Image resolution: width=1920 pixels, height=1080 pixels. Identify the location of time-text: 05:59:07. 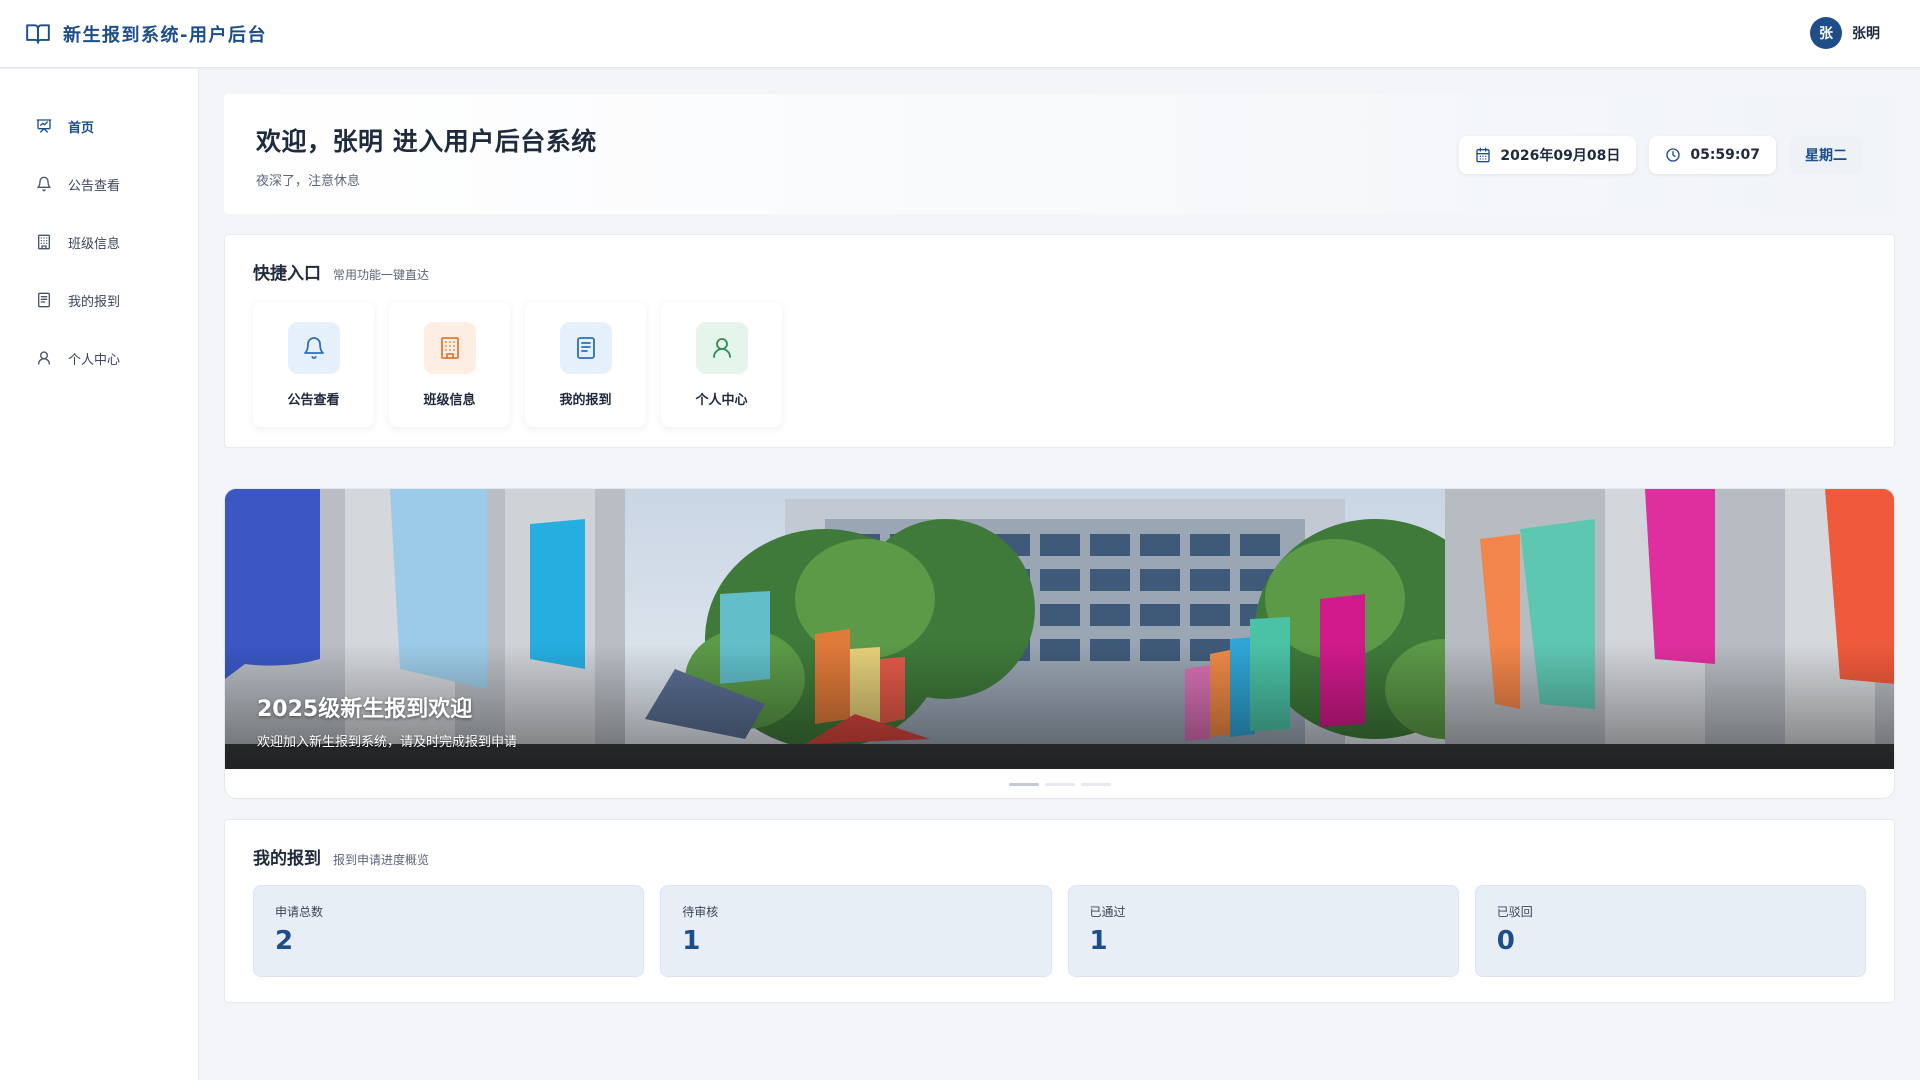
(1725, 155).